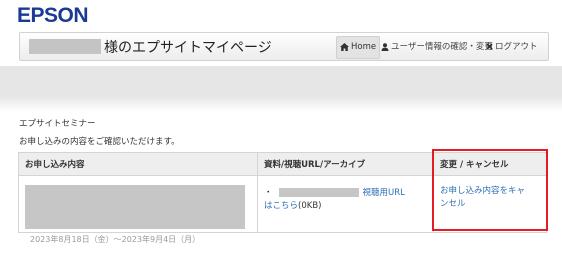  I want to click on viewing-url-link-part1: 視聴用URL, so click(383, 193).